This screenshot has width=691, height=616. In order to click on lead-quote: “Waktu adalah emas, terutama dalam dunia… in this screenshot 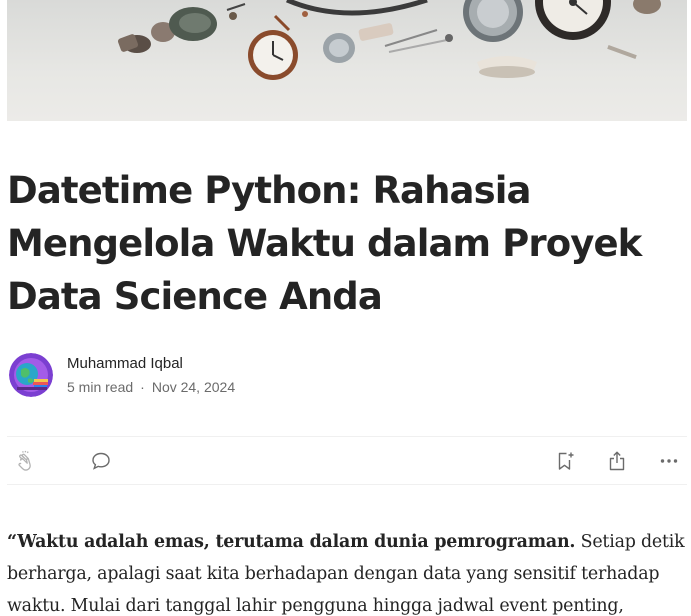, I will do `click(291, 542)`.